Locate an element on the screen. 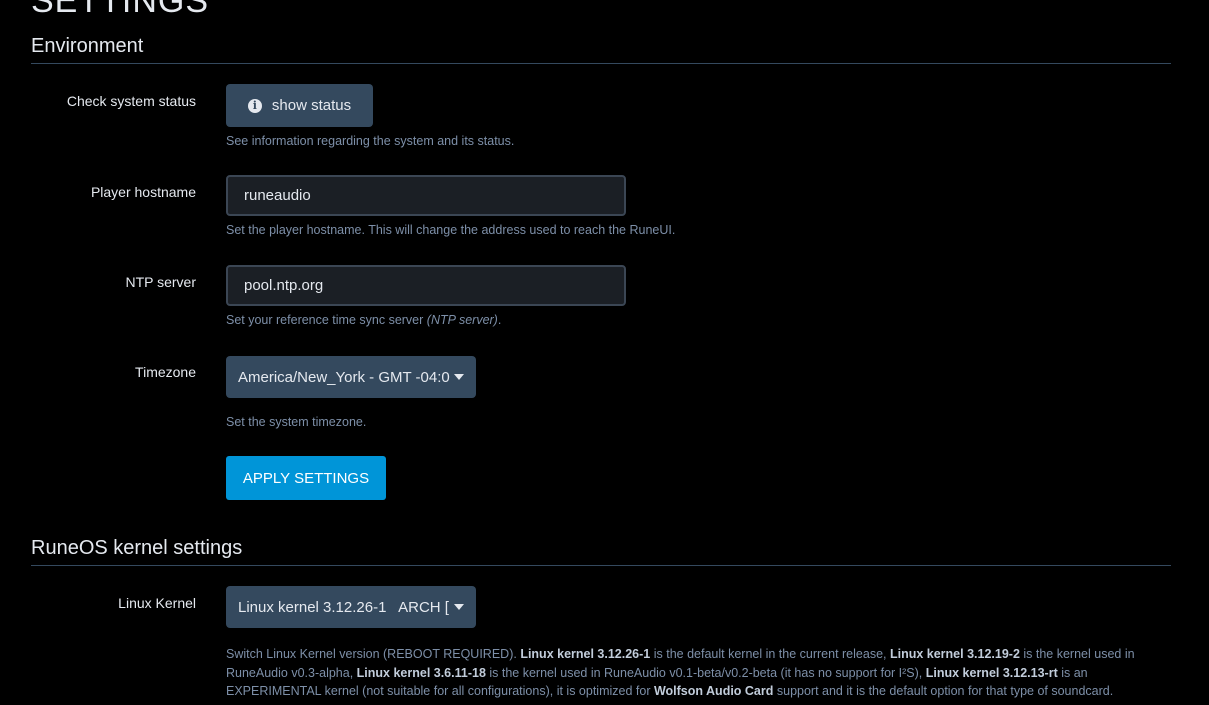  kernel-select: Linux kernel 3.12.26-1 ARCH [RuneAudio] is located at coordinates (351, 607).